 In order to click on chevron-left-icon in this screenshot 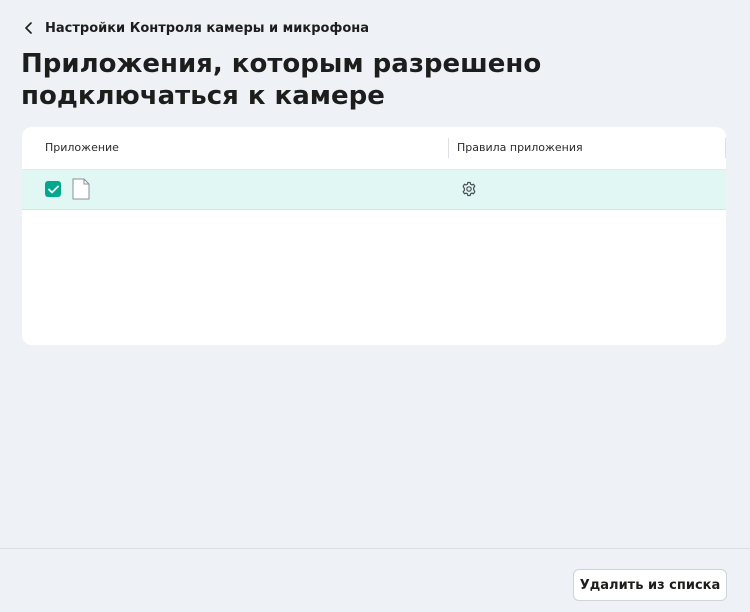, I will do `click(29, 28)`.